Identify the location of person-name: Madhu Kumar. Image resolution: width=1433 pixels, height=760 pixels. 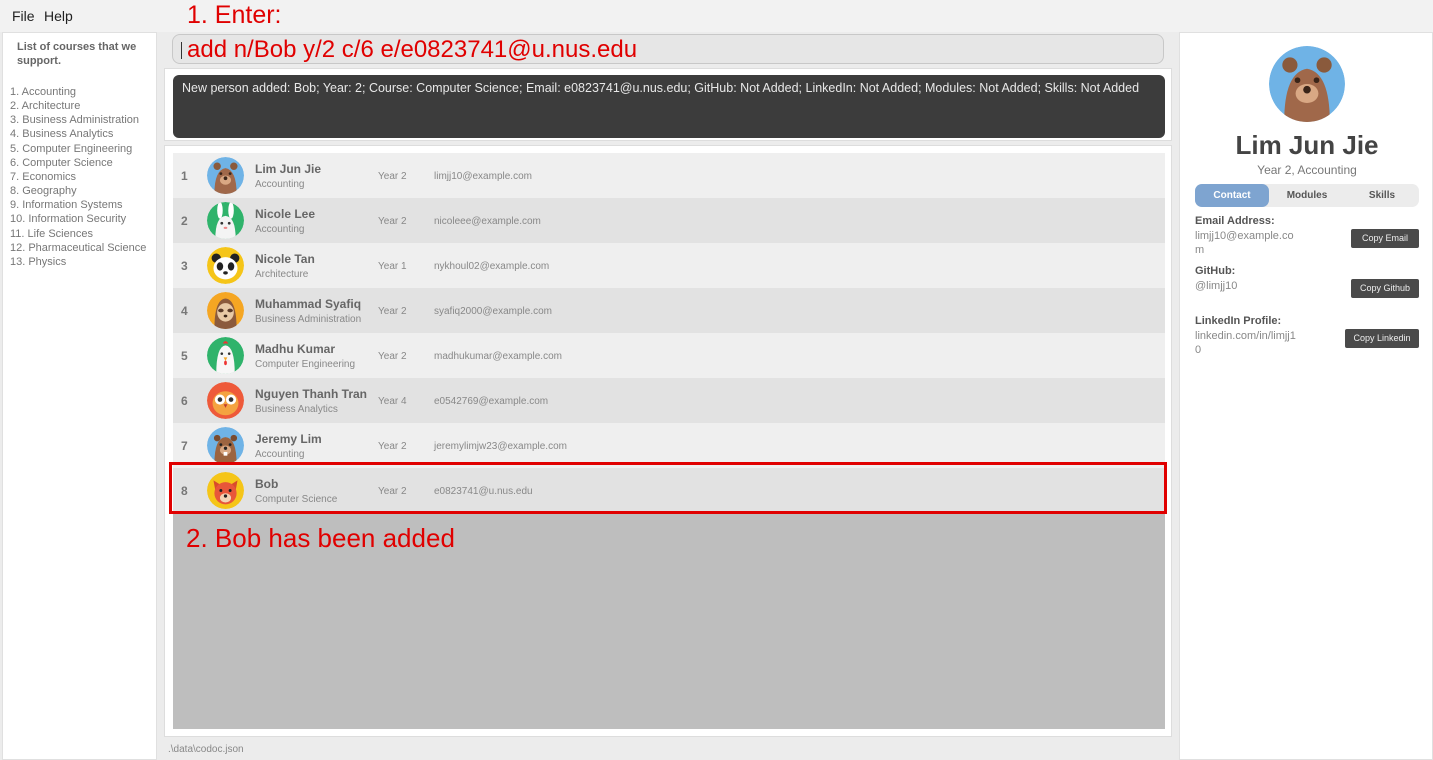
(295, 349).